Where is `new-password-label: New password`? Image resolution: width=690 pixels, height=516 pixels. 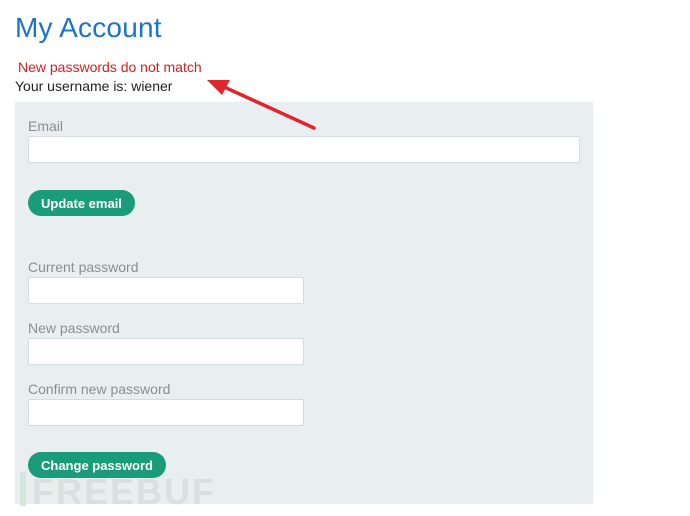 new-password-label: New password is located at coordinates (74, 328).